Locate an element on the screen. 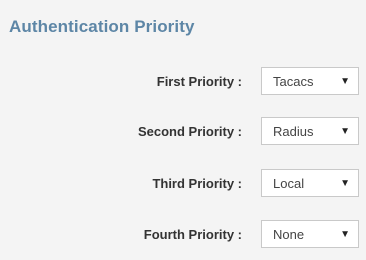 This screenshot has width=366, height=260. third-priority-value: Local is located at coordinates (289, 183).